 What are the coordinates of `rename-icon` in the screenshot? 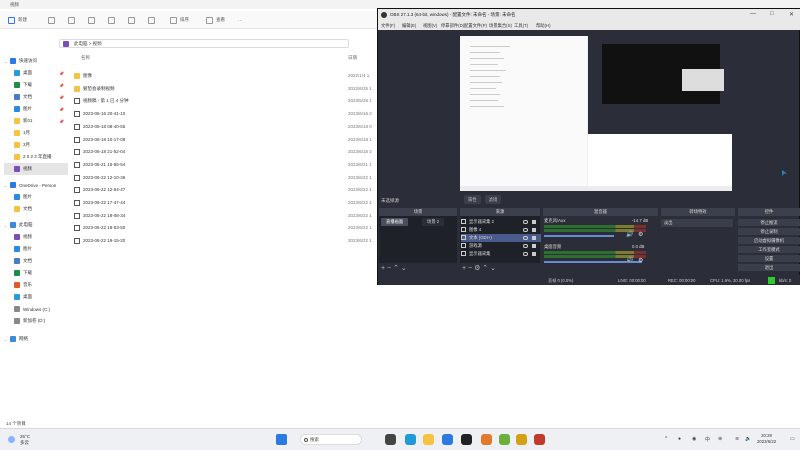 It's located at (111, 20).